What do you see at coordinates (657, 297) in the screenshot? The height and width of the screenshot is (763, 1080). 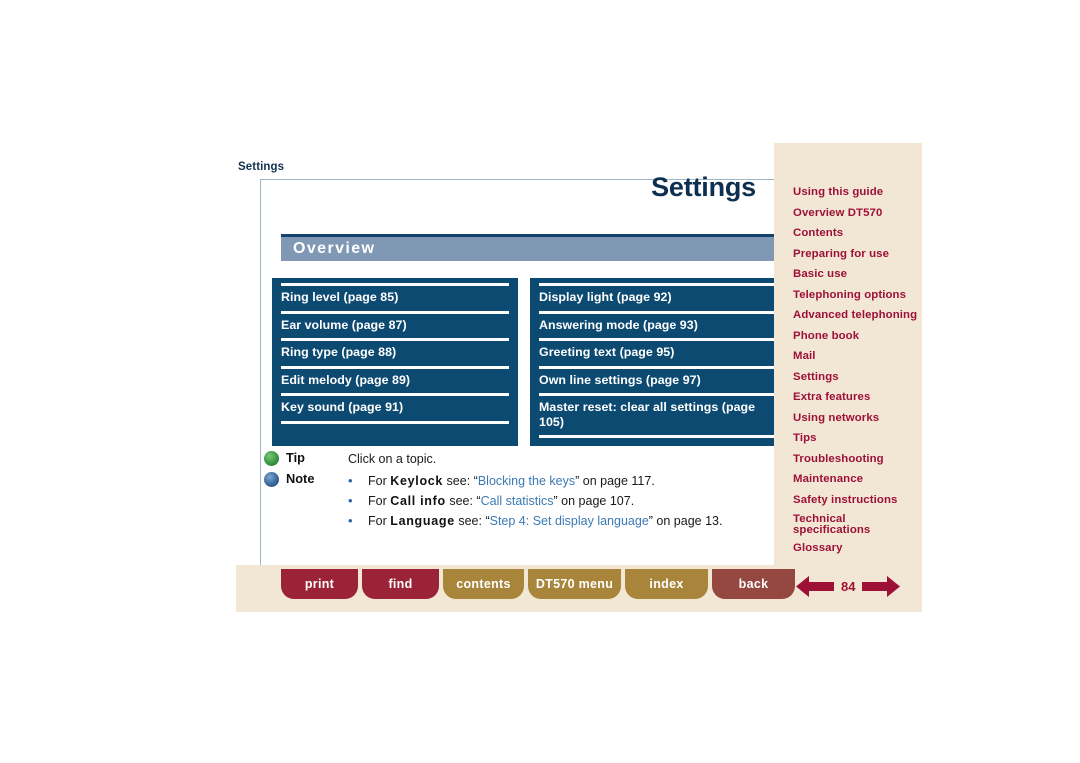 I see `topic-link: Display light (page 92)` at bounding box center [657, 297].